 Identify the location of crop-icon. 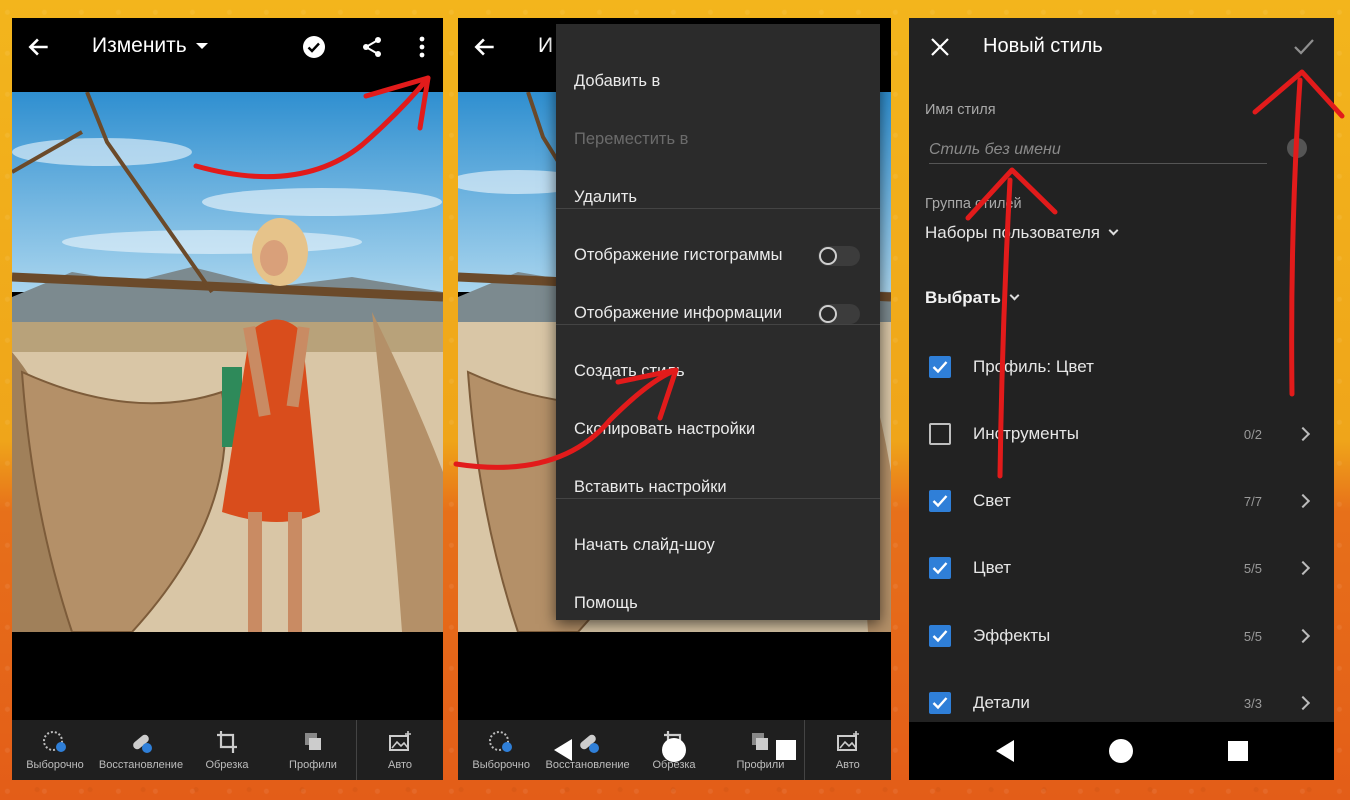
(227, 742).